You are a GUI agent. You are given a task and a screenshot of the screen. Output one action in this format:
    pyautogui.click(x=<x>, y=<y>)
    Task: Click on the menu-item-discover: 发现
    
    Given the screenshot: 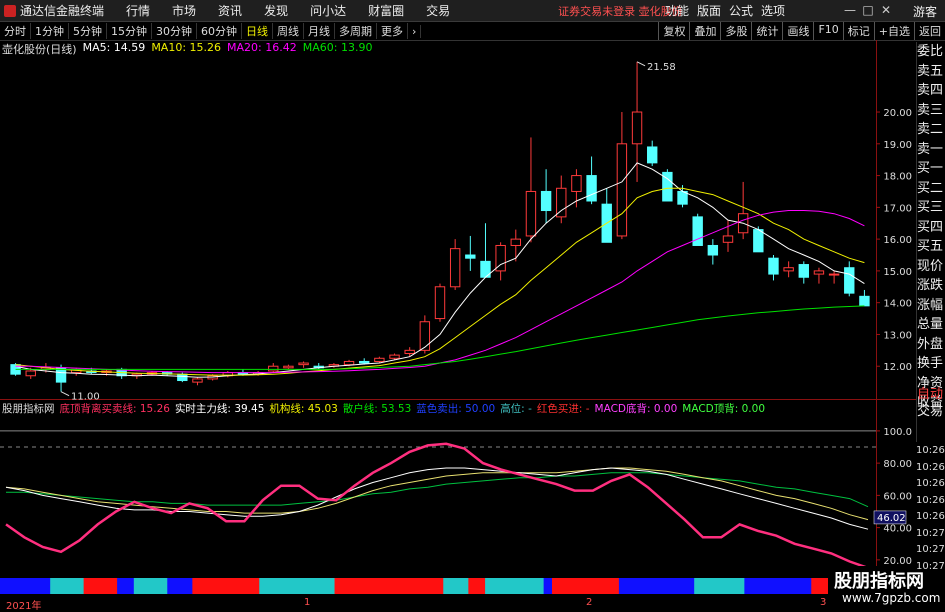 What is the action you would take?
    pyautogui.click(x=276, y=10)
    